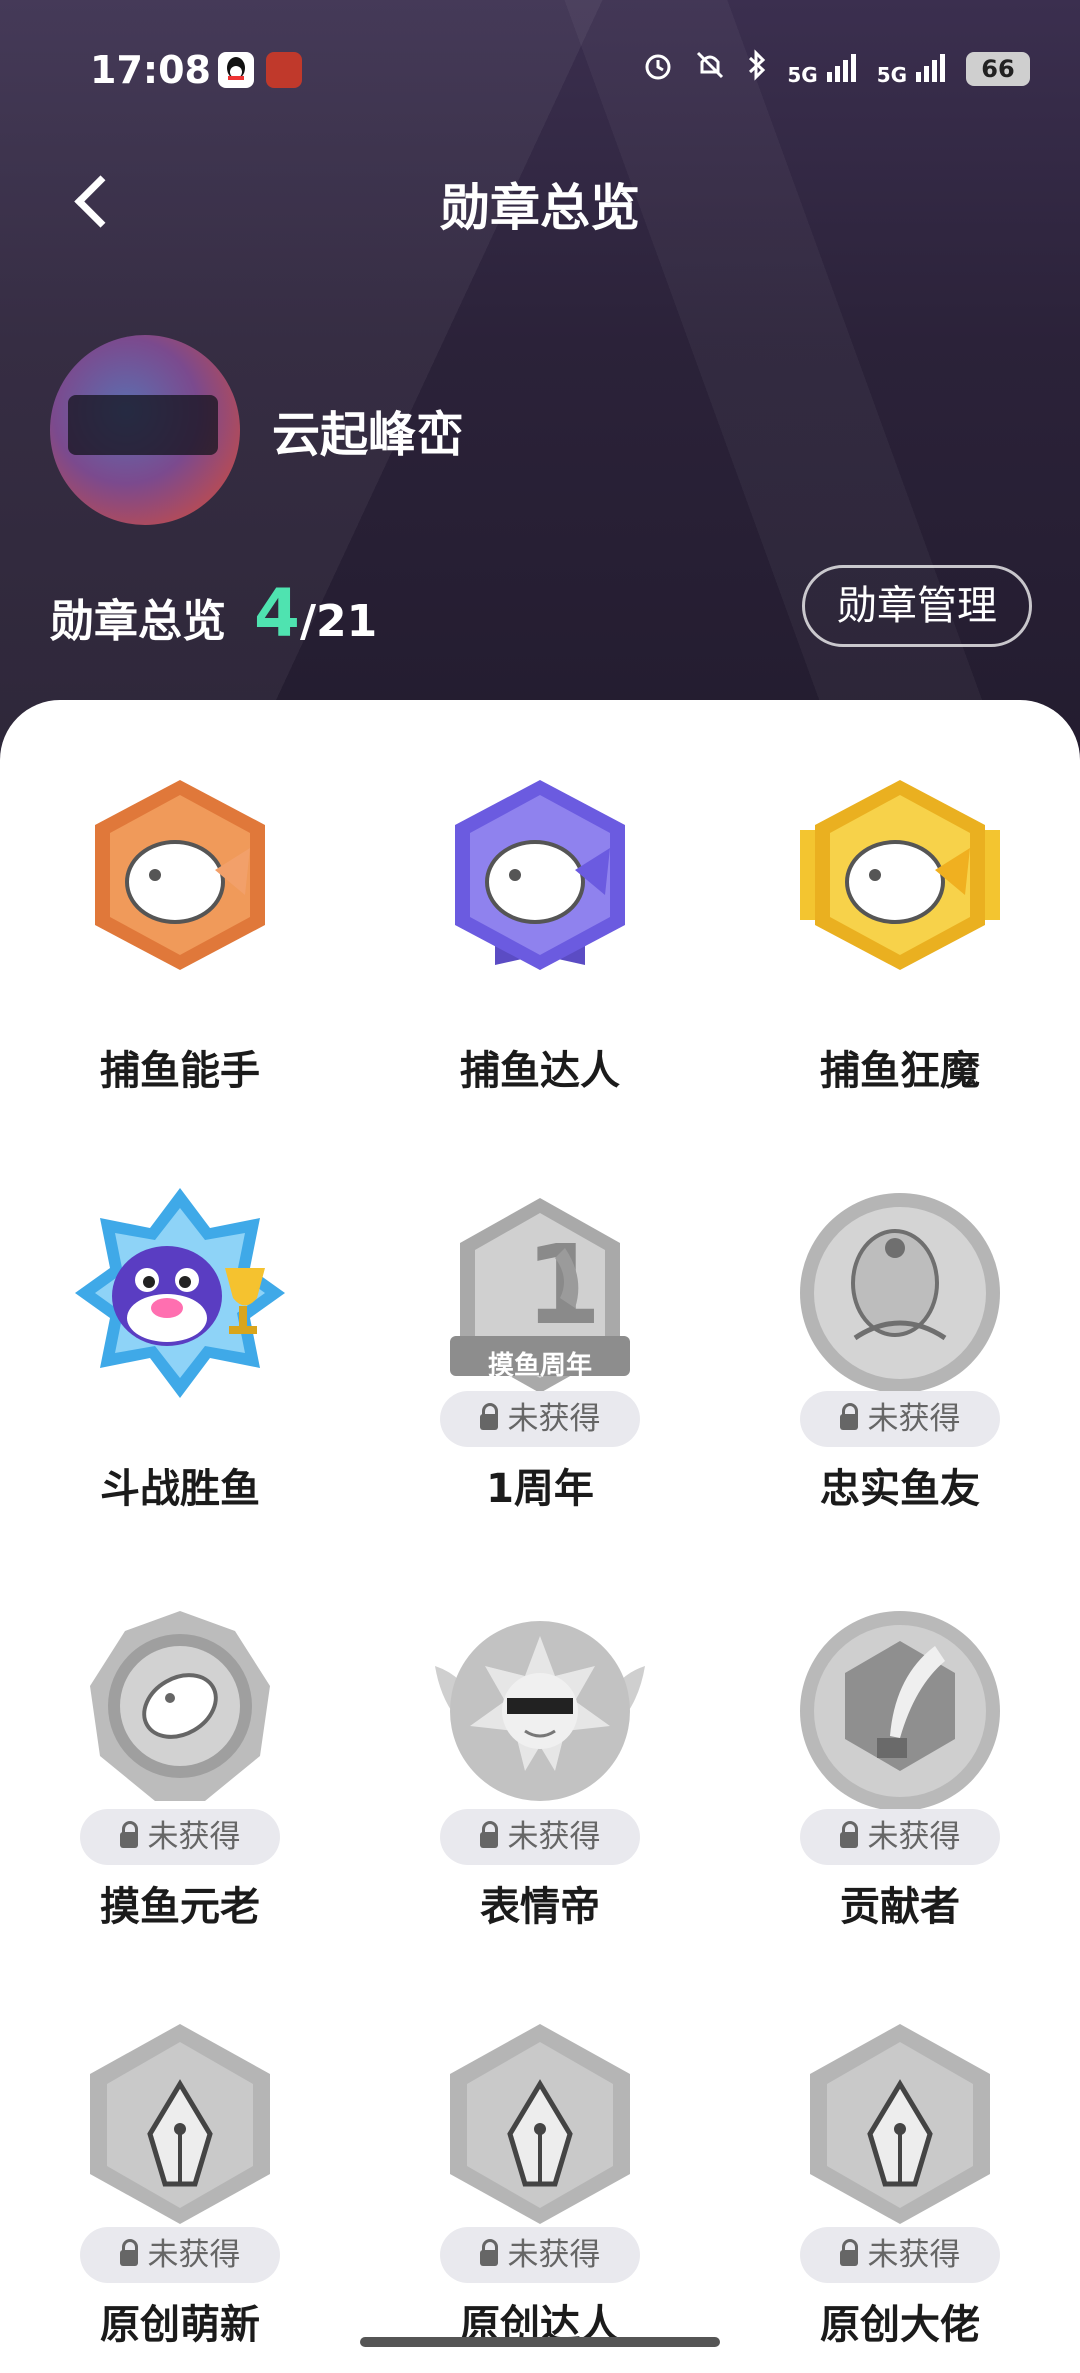 Image resolution: width=1080 pixels, height=2373 pixels. I want to click on pufferfish-trophy-badge-icon, so click(180, 1293).